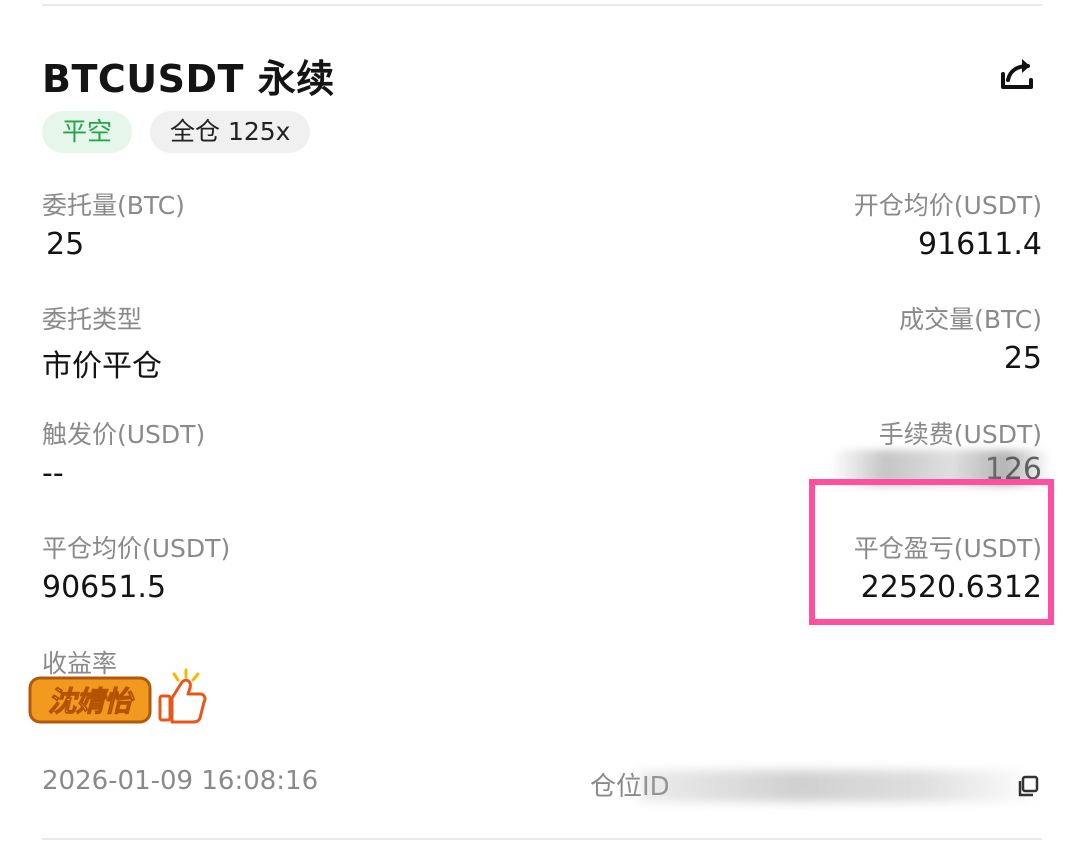  What do you see at coordinates (124, 434) in the screenshot?
I see `trigger-price-label: 触发价(USDT)` at bounding box center [124, 434].